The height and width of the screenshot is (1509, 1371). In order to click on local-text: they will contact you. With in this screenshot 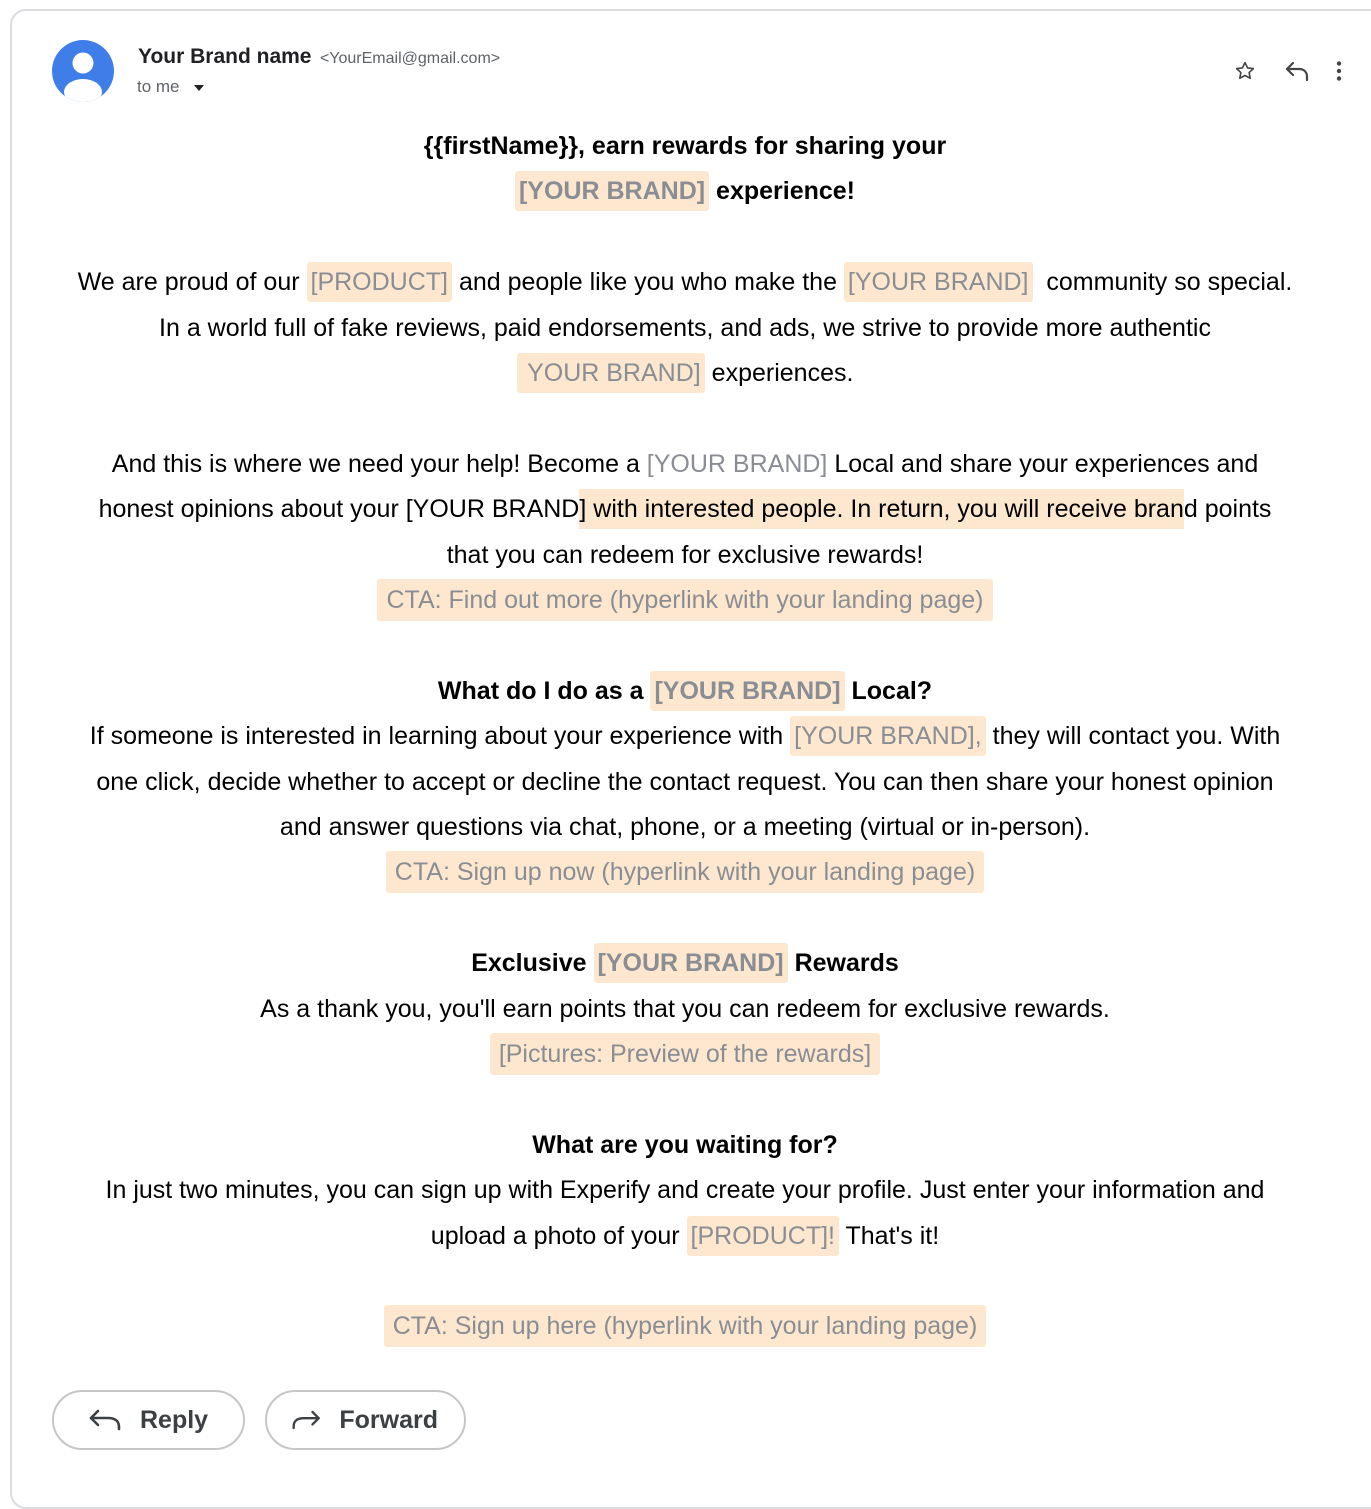, I will do `click(1133, 736)`.